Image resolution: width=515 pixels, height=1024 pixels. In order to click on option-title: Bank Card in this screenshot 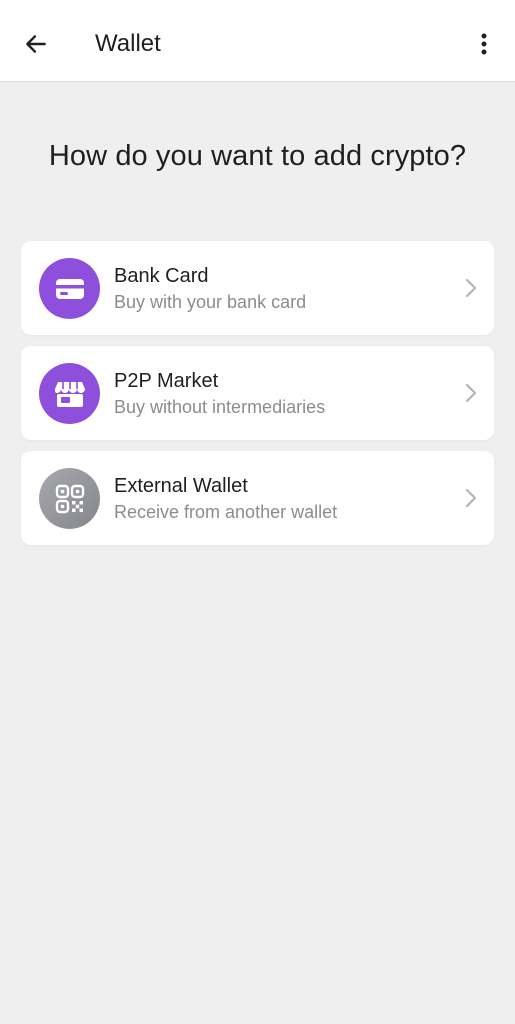, I will do `click(161, 276)`.